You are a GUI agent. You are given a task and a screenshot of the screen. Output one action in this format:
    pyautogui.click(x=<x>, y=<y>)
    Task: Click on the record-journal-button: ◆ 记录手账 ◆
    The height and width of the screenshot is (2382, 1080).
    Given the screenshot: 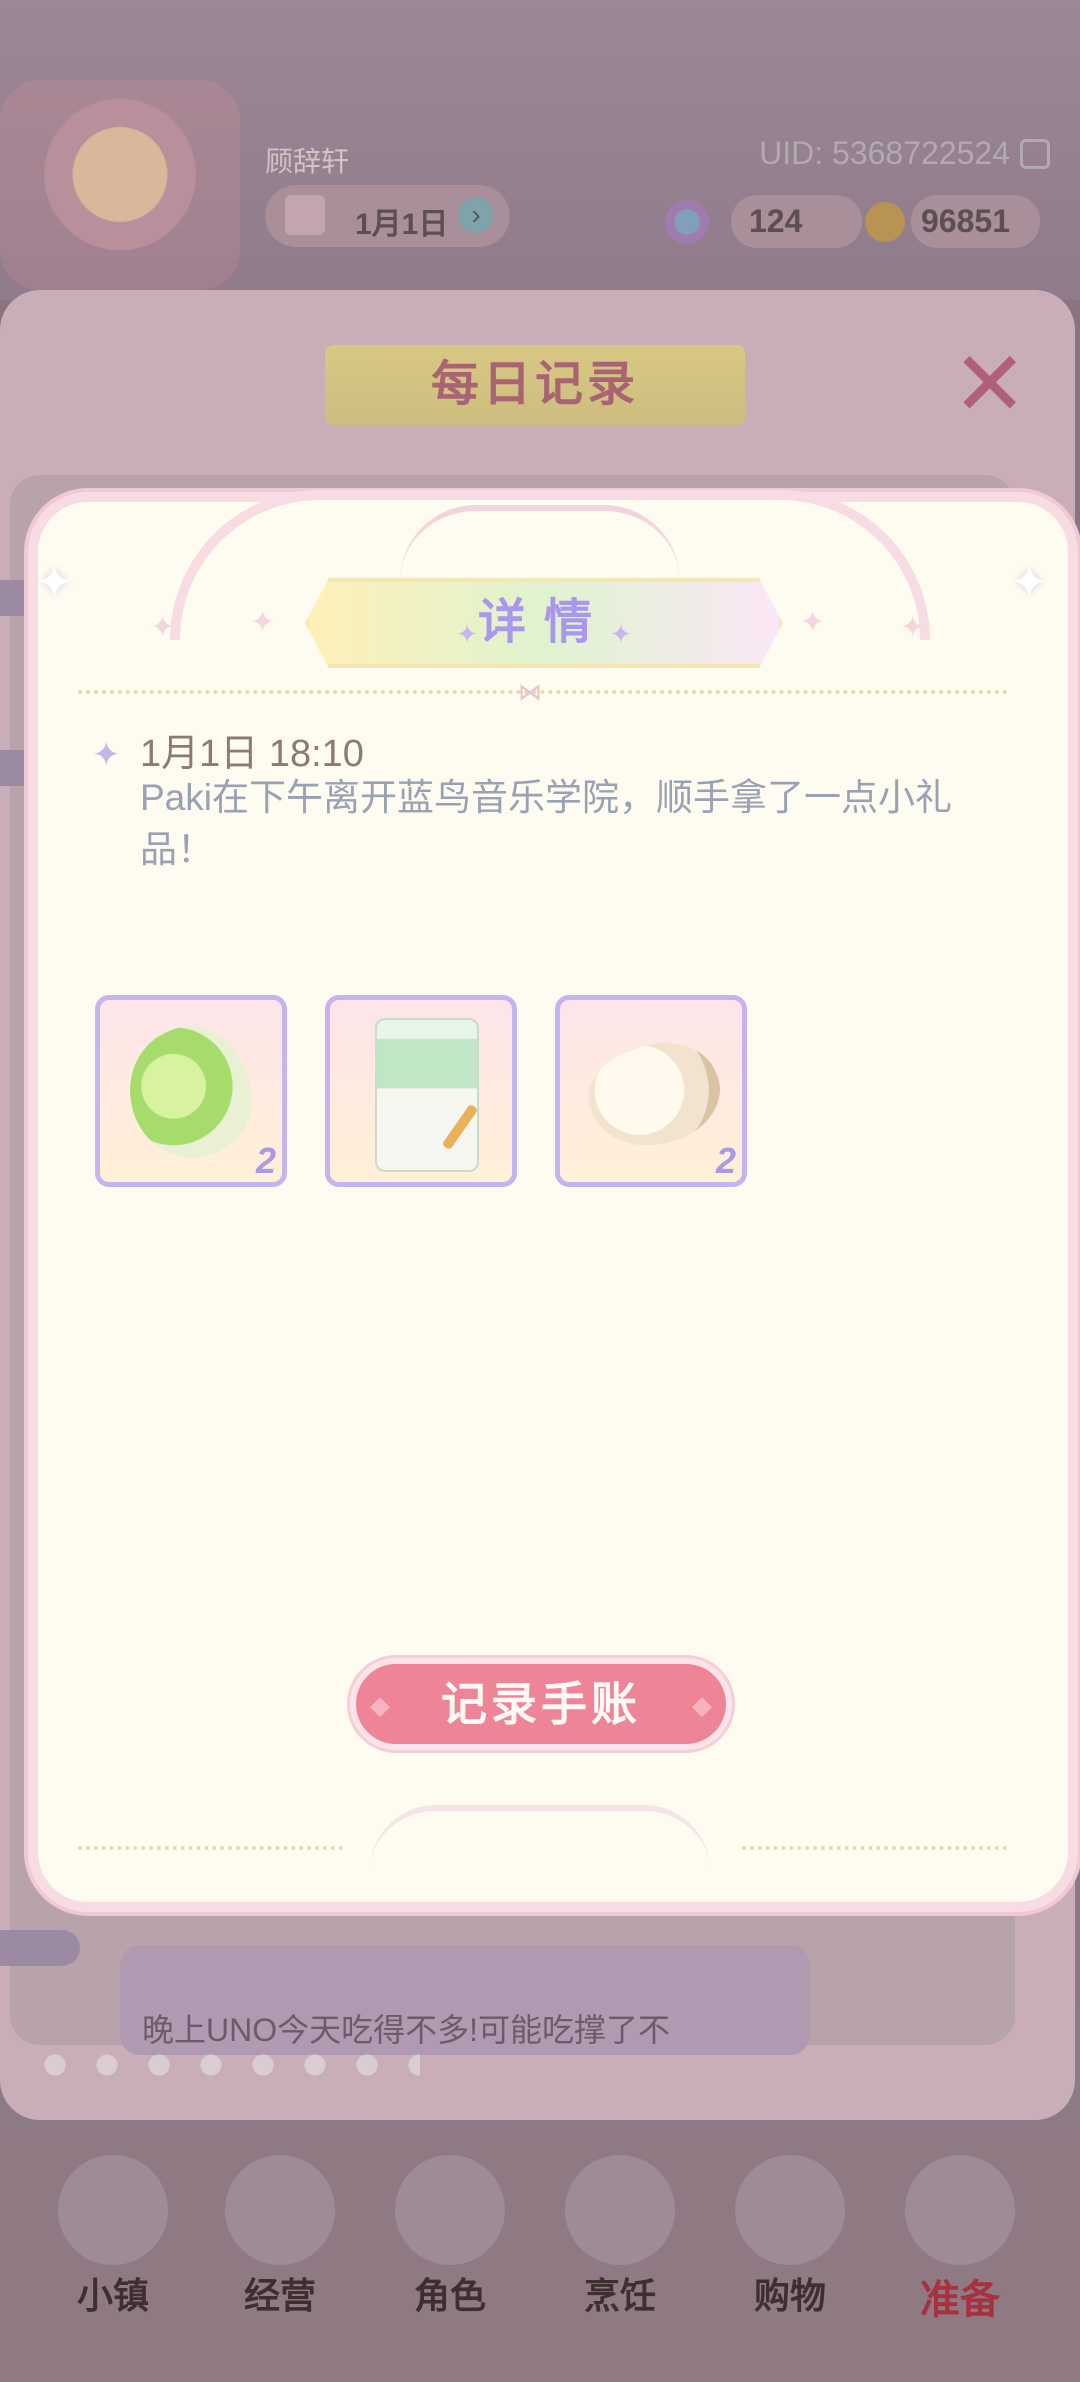 What is the action you would take?
    pyautogui.click(x=541, y=1704)
    